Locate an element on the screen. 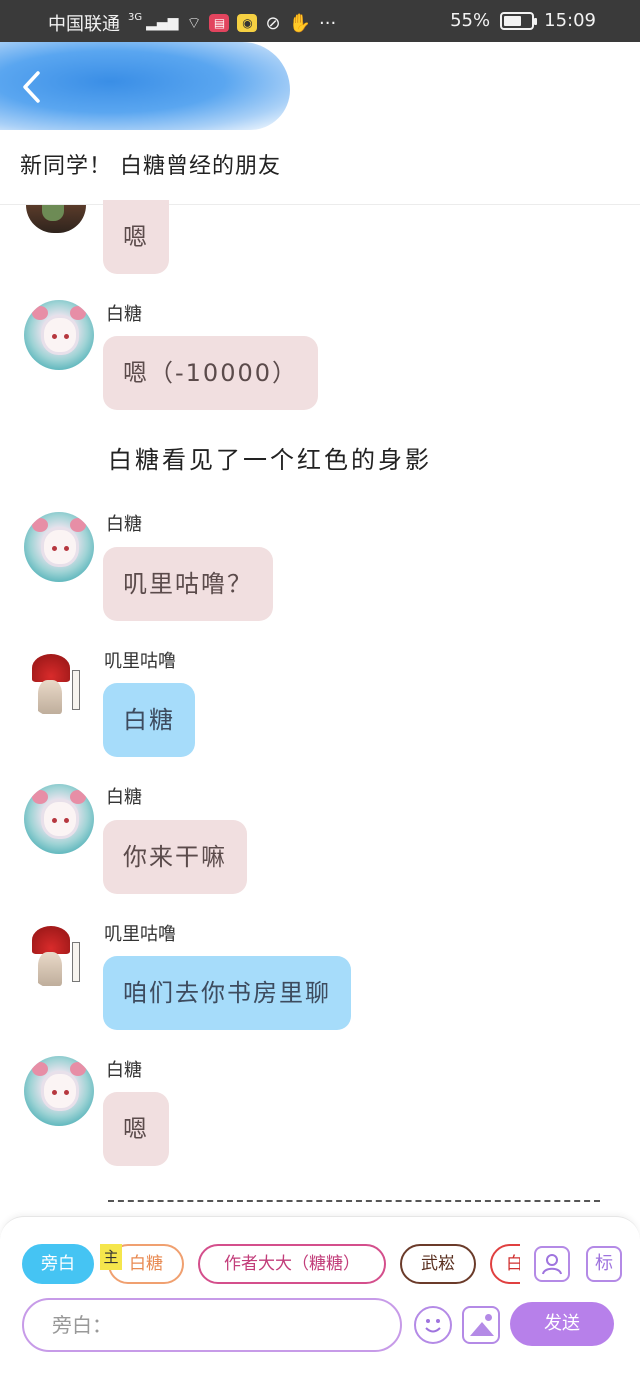 Image resolution: width=640 pixels, height=1387 pixels. message-bubble: 你来干嘛 is located at coordinates (175, 857).